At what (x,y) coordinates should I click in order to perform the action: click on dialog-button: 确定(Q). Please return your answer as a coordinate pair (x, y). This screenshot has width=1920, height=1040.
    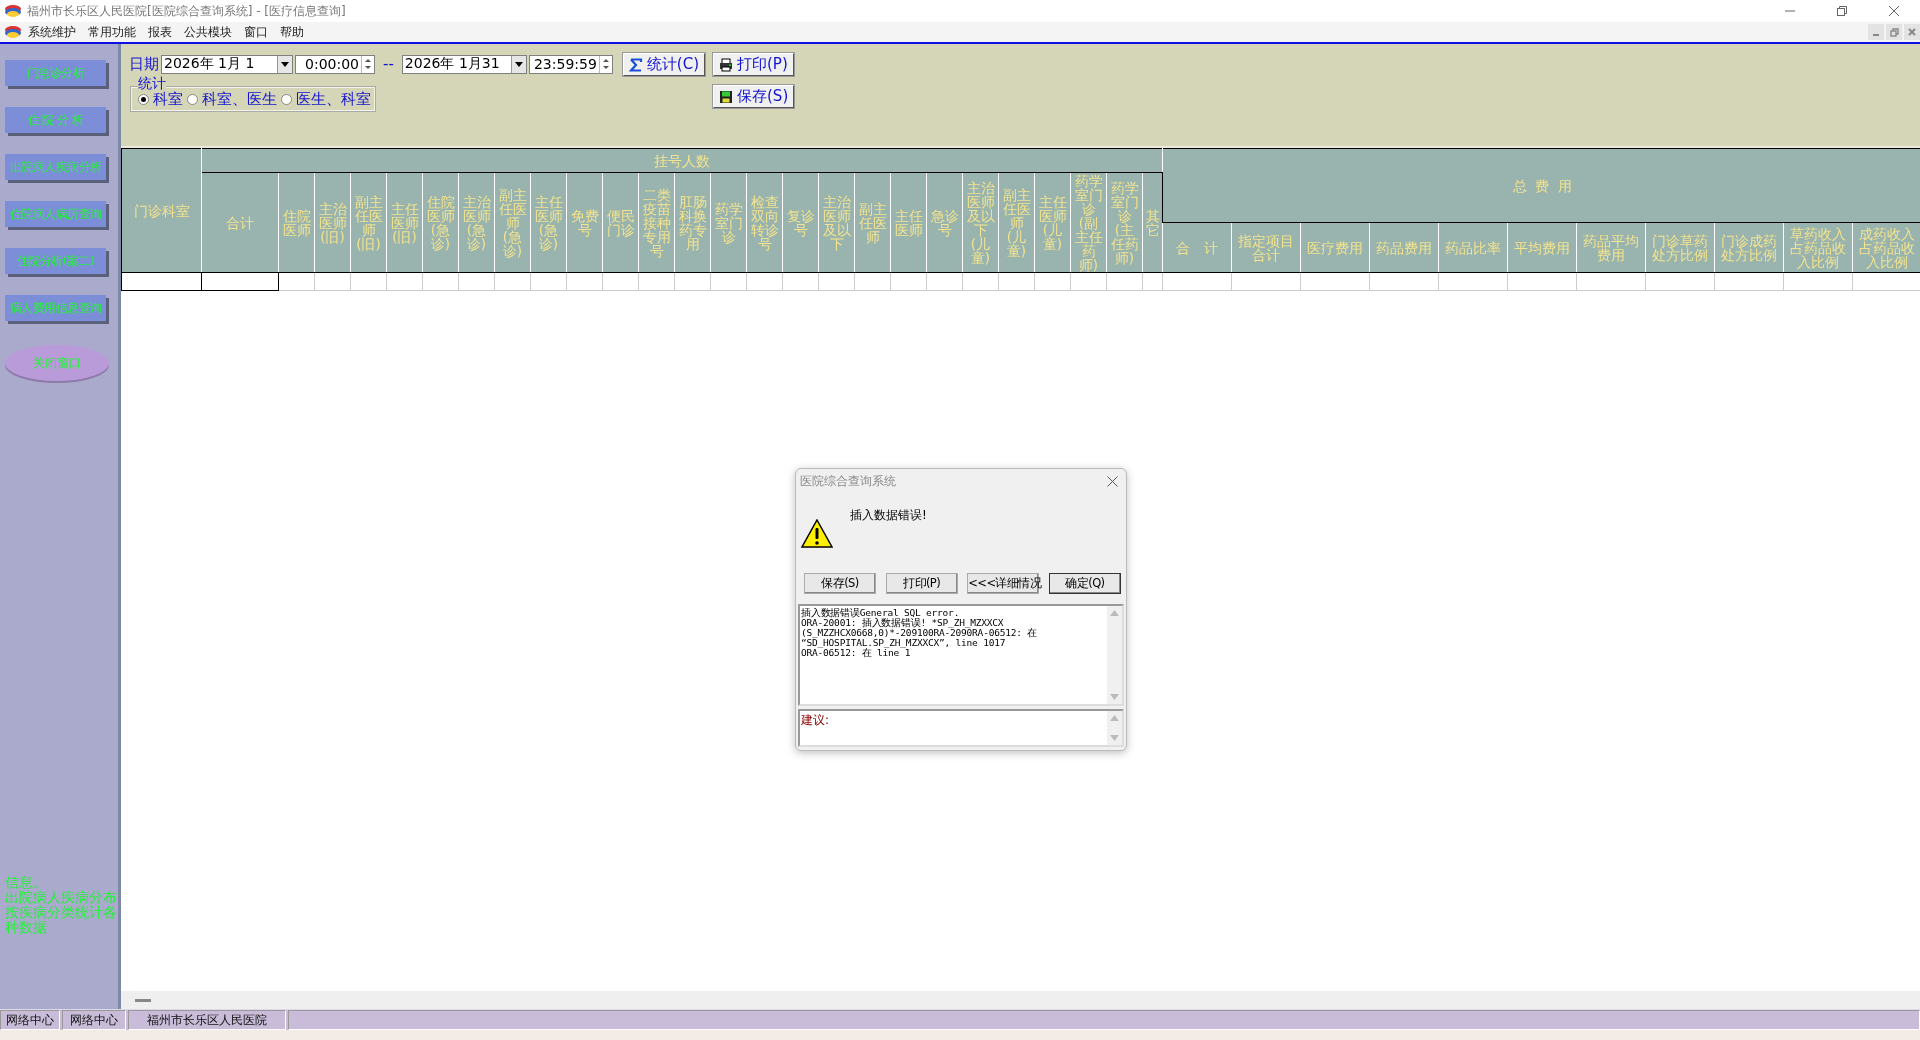
    Looking at the image, I should click on (1084, 583).